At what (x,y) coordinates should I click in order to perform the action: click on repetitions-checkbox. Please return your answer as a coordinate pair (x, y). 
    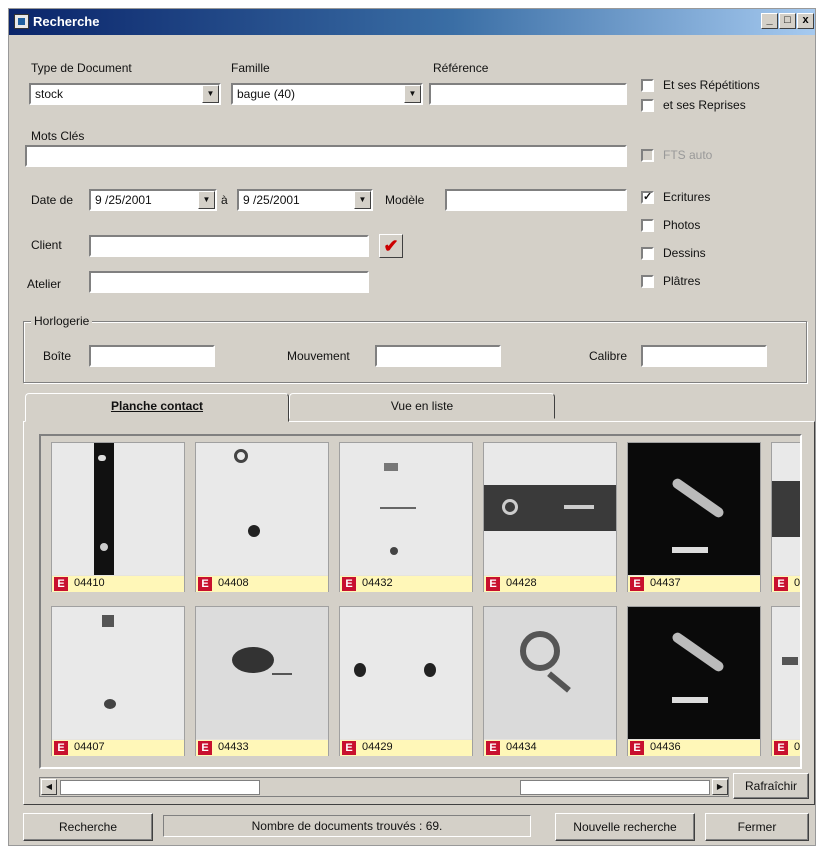
    Looking at the image, I should click on (647, 85).